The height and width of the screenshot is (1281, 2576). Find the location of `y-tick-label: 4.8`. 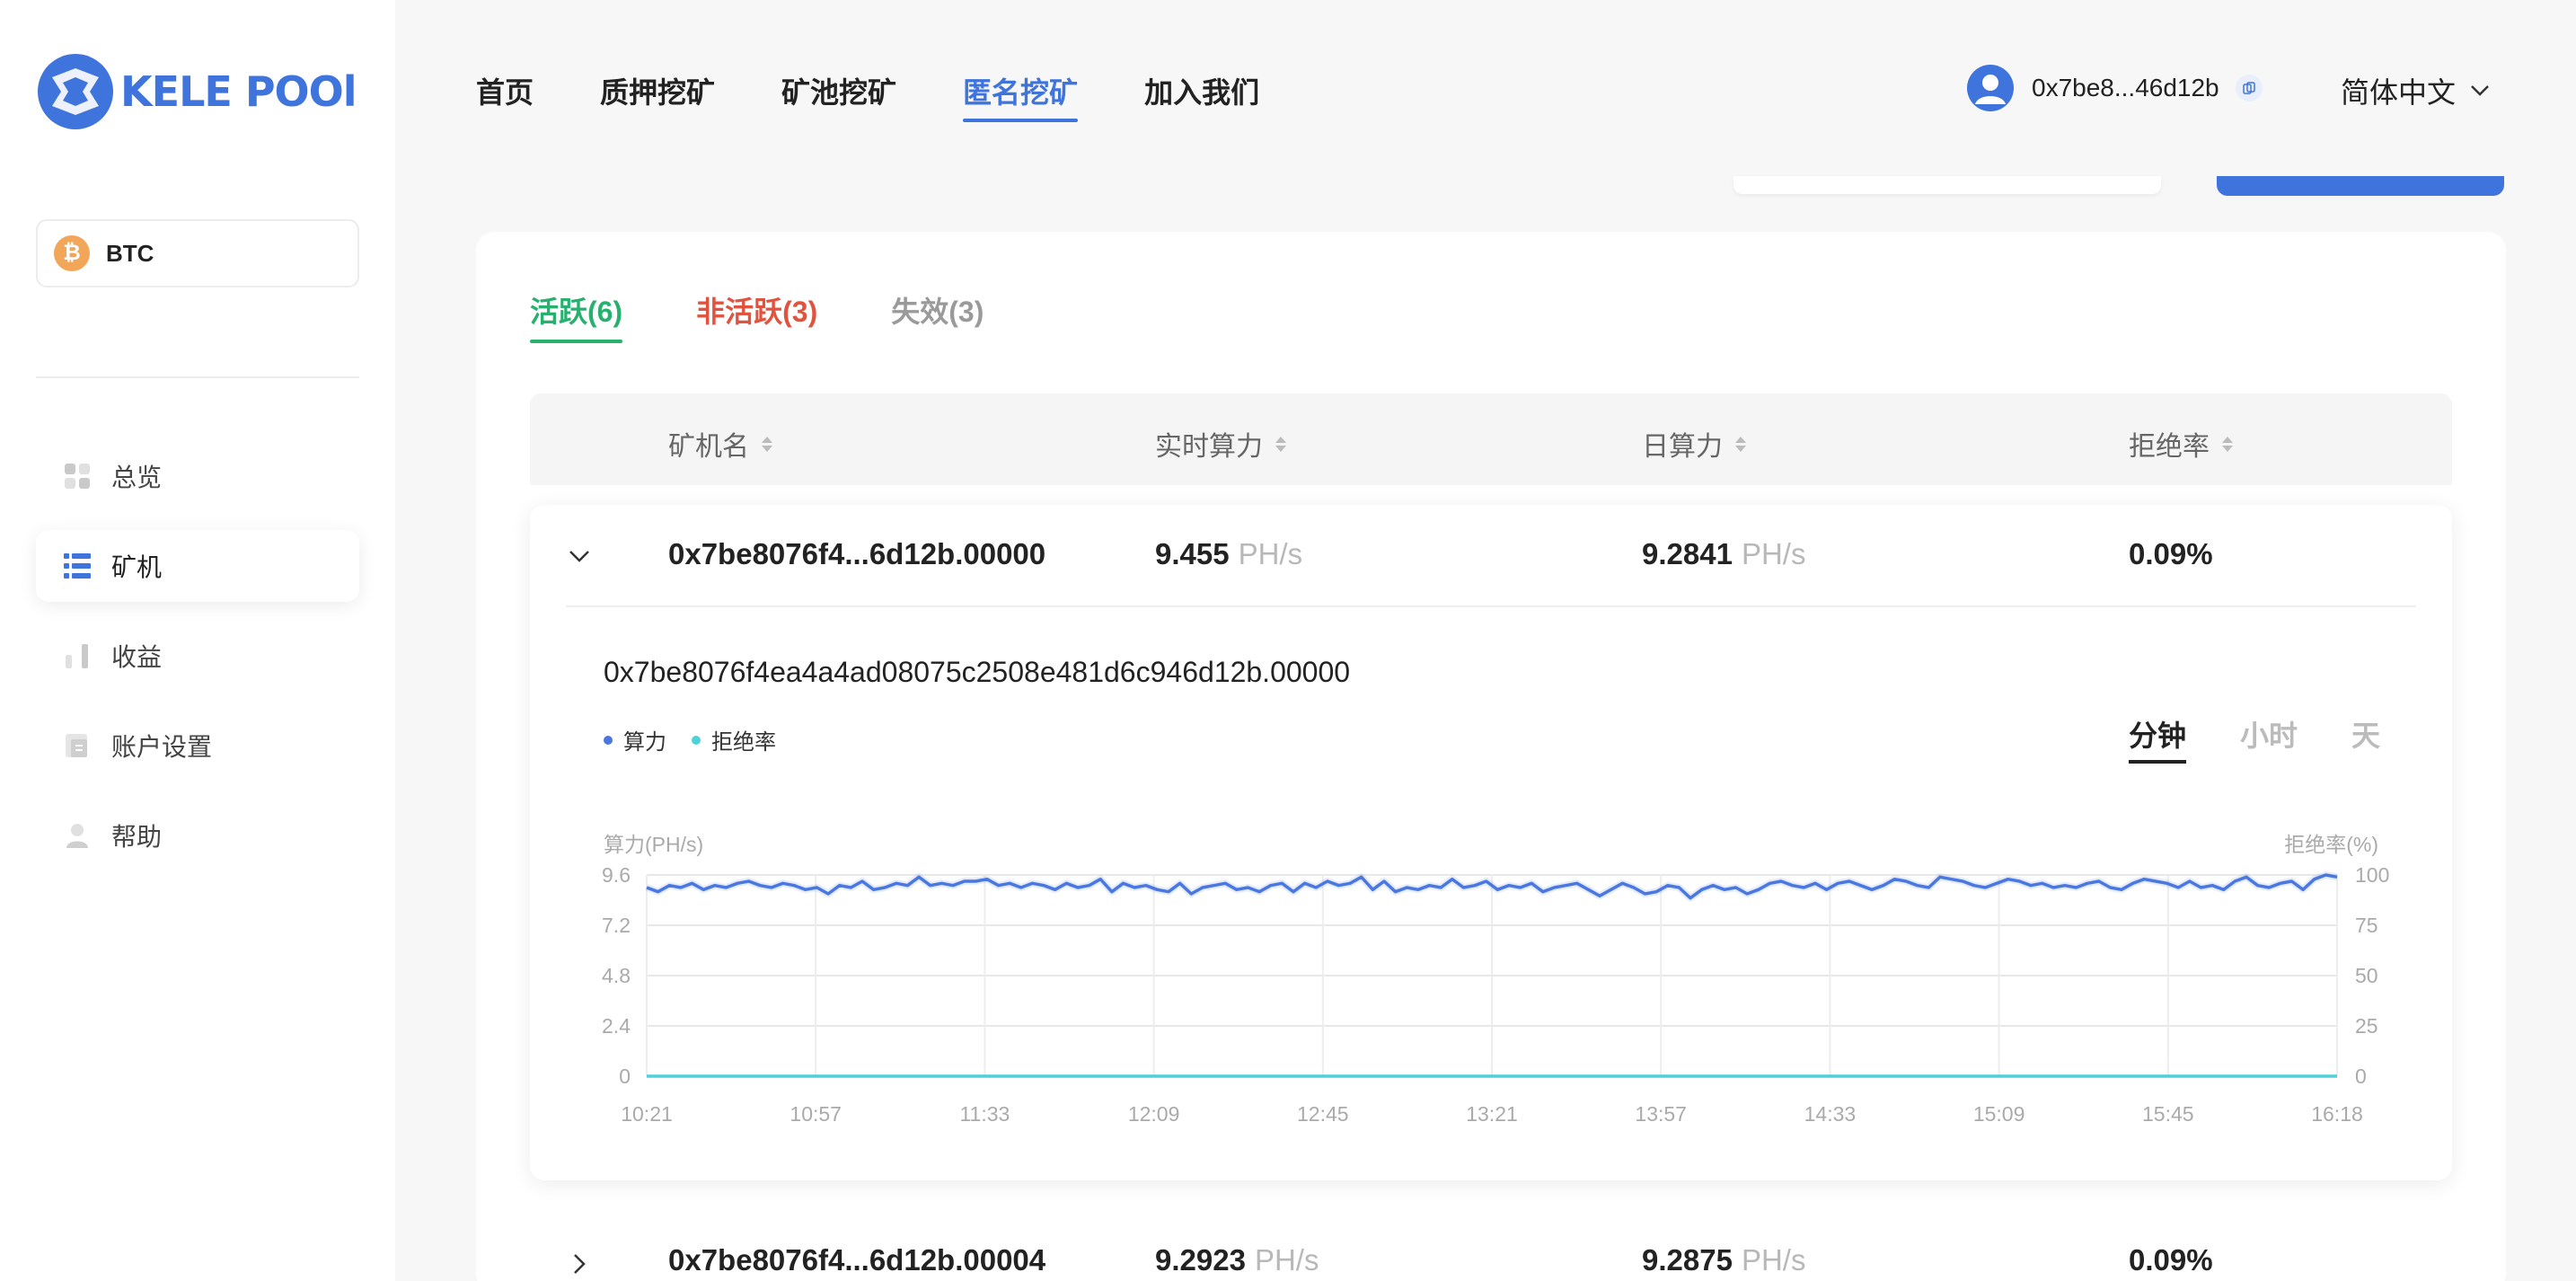

y-tick-label: 4.8 is located at coordinates (616, 975).